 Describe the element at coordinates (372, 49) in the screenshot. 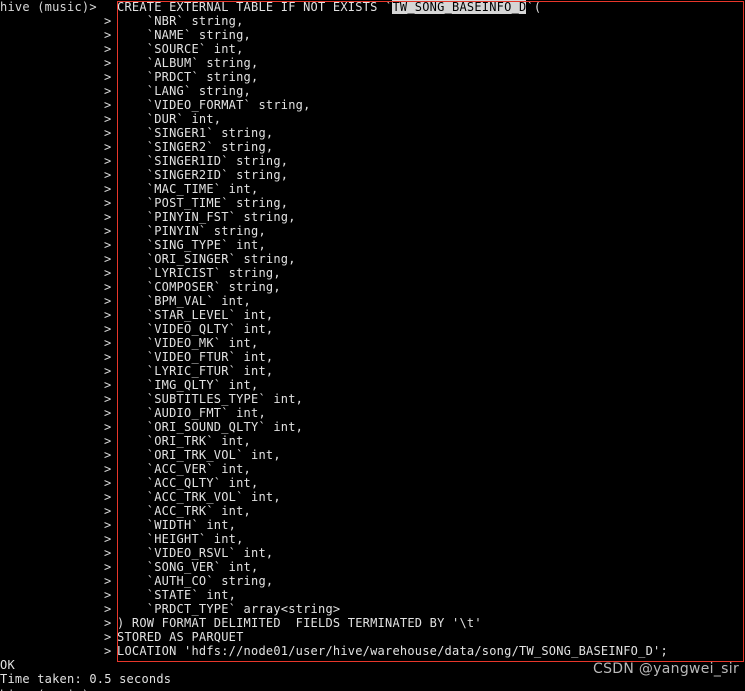

I see `column-definition-line: > `SOURCE` int,` at that location.